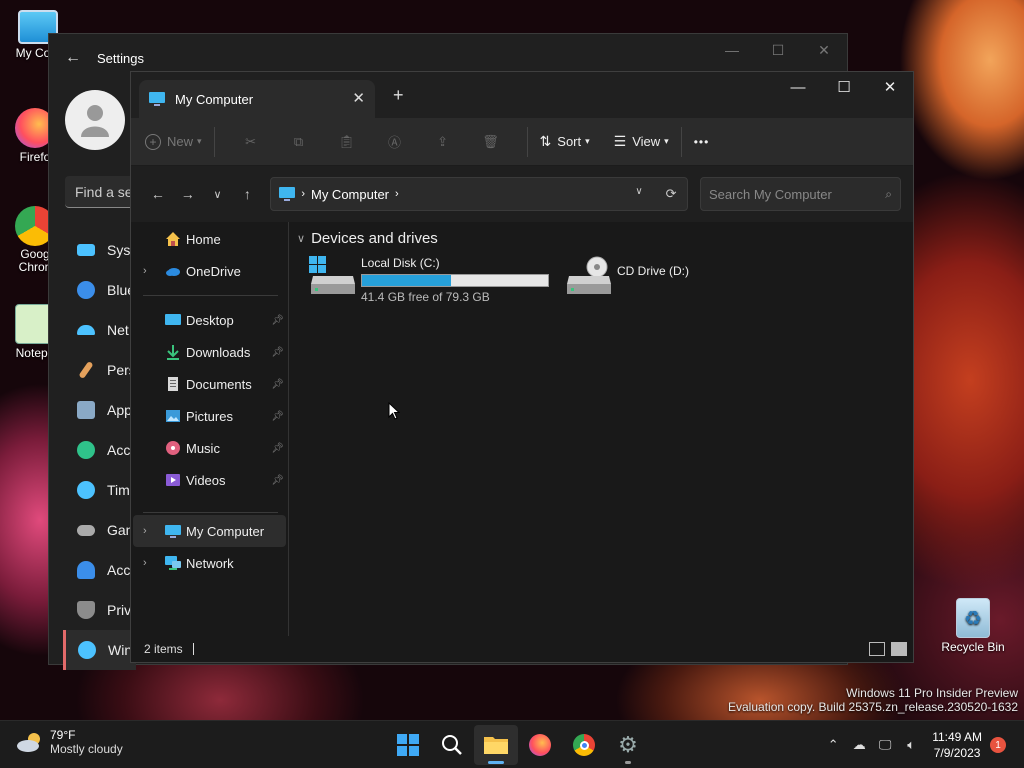  What do you see at coordinates (209, 384) in the screenshot?
I see `sidebar-item-documents: Documents 📌︎` at bounding box center [209, 384].